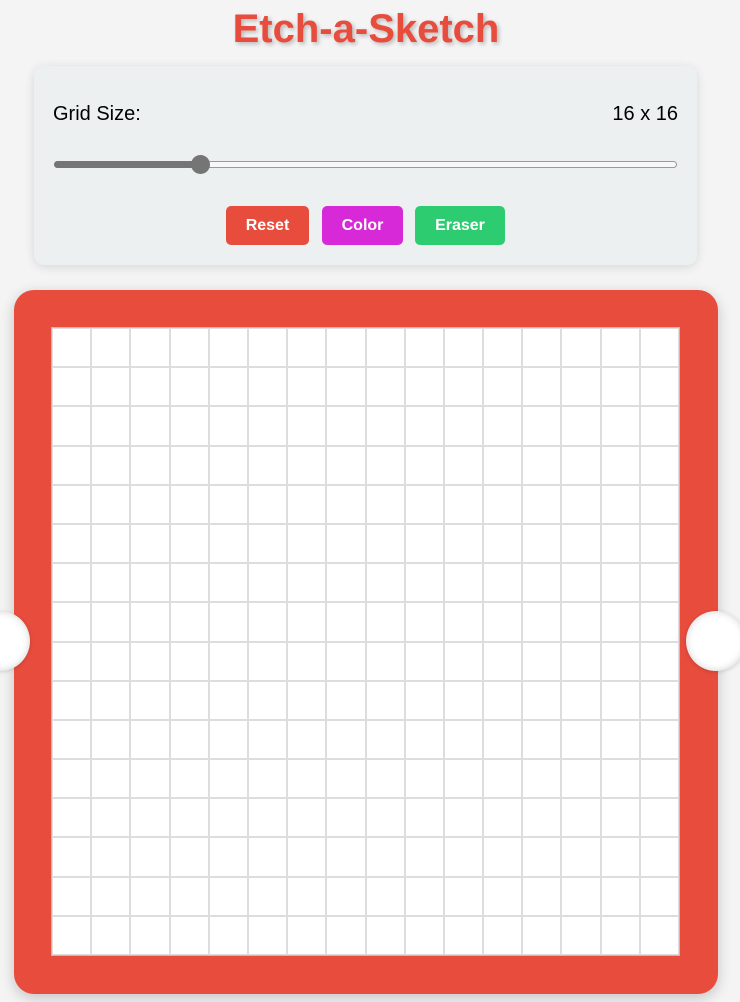  I want to click on color-button: Color, so click(362, 225).